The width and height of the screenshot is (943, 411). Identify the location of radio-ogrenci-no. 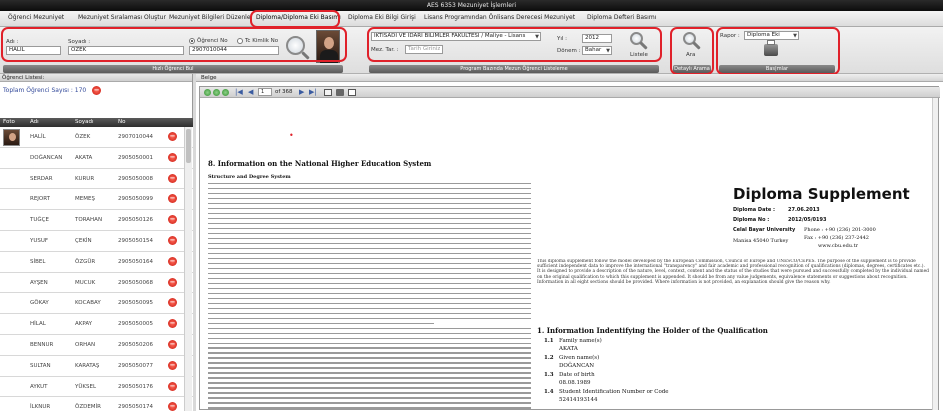
(192, 41).